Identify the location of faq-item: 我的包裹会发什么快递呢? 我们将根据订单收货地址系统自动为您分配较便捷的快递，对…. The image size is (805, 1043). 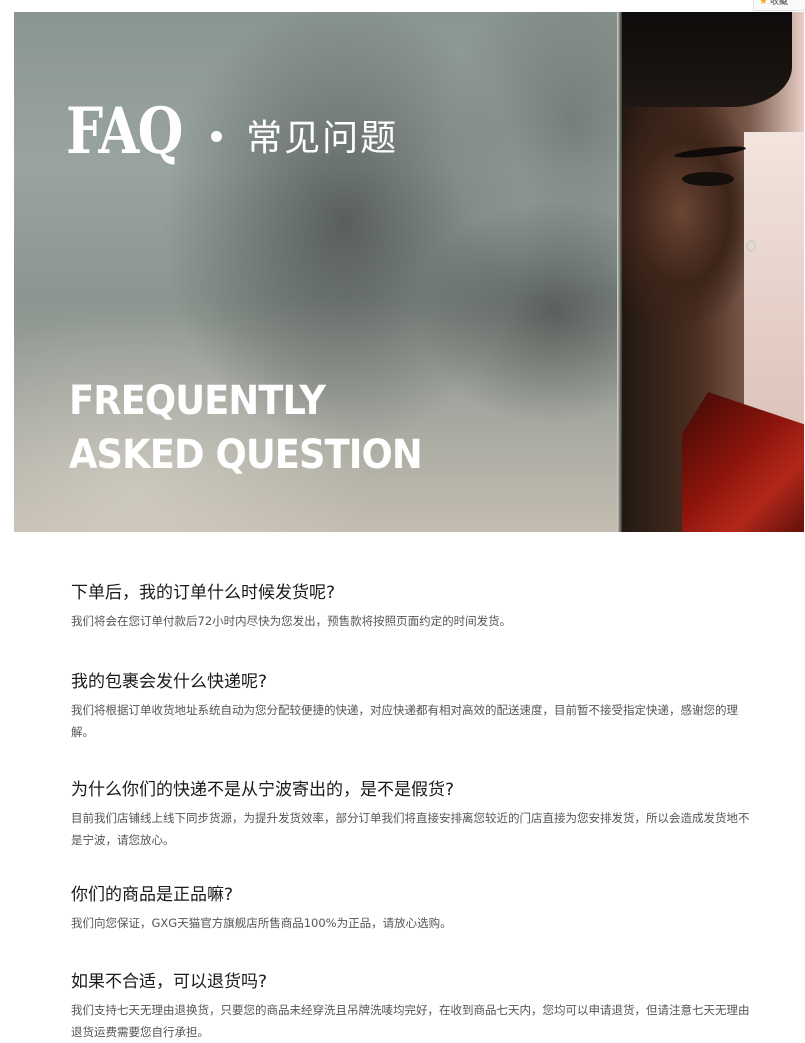
(411, 706).